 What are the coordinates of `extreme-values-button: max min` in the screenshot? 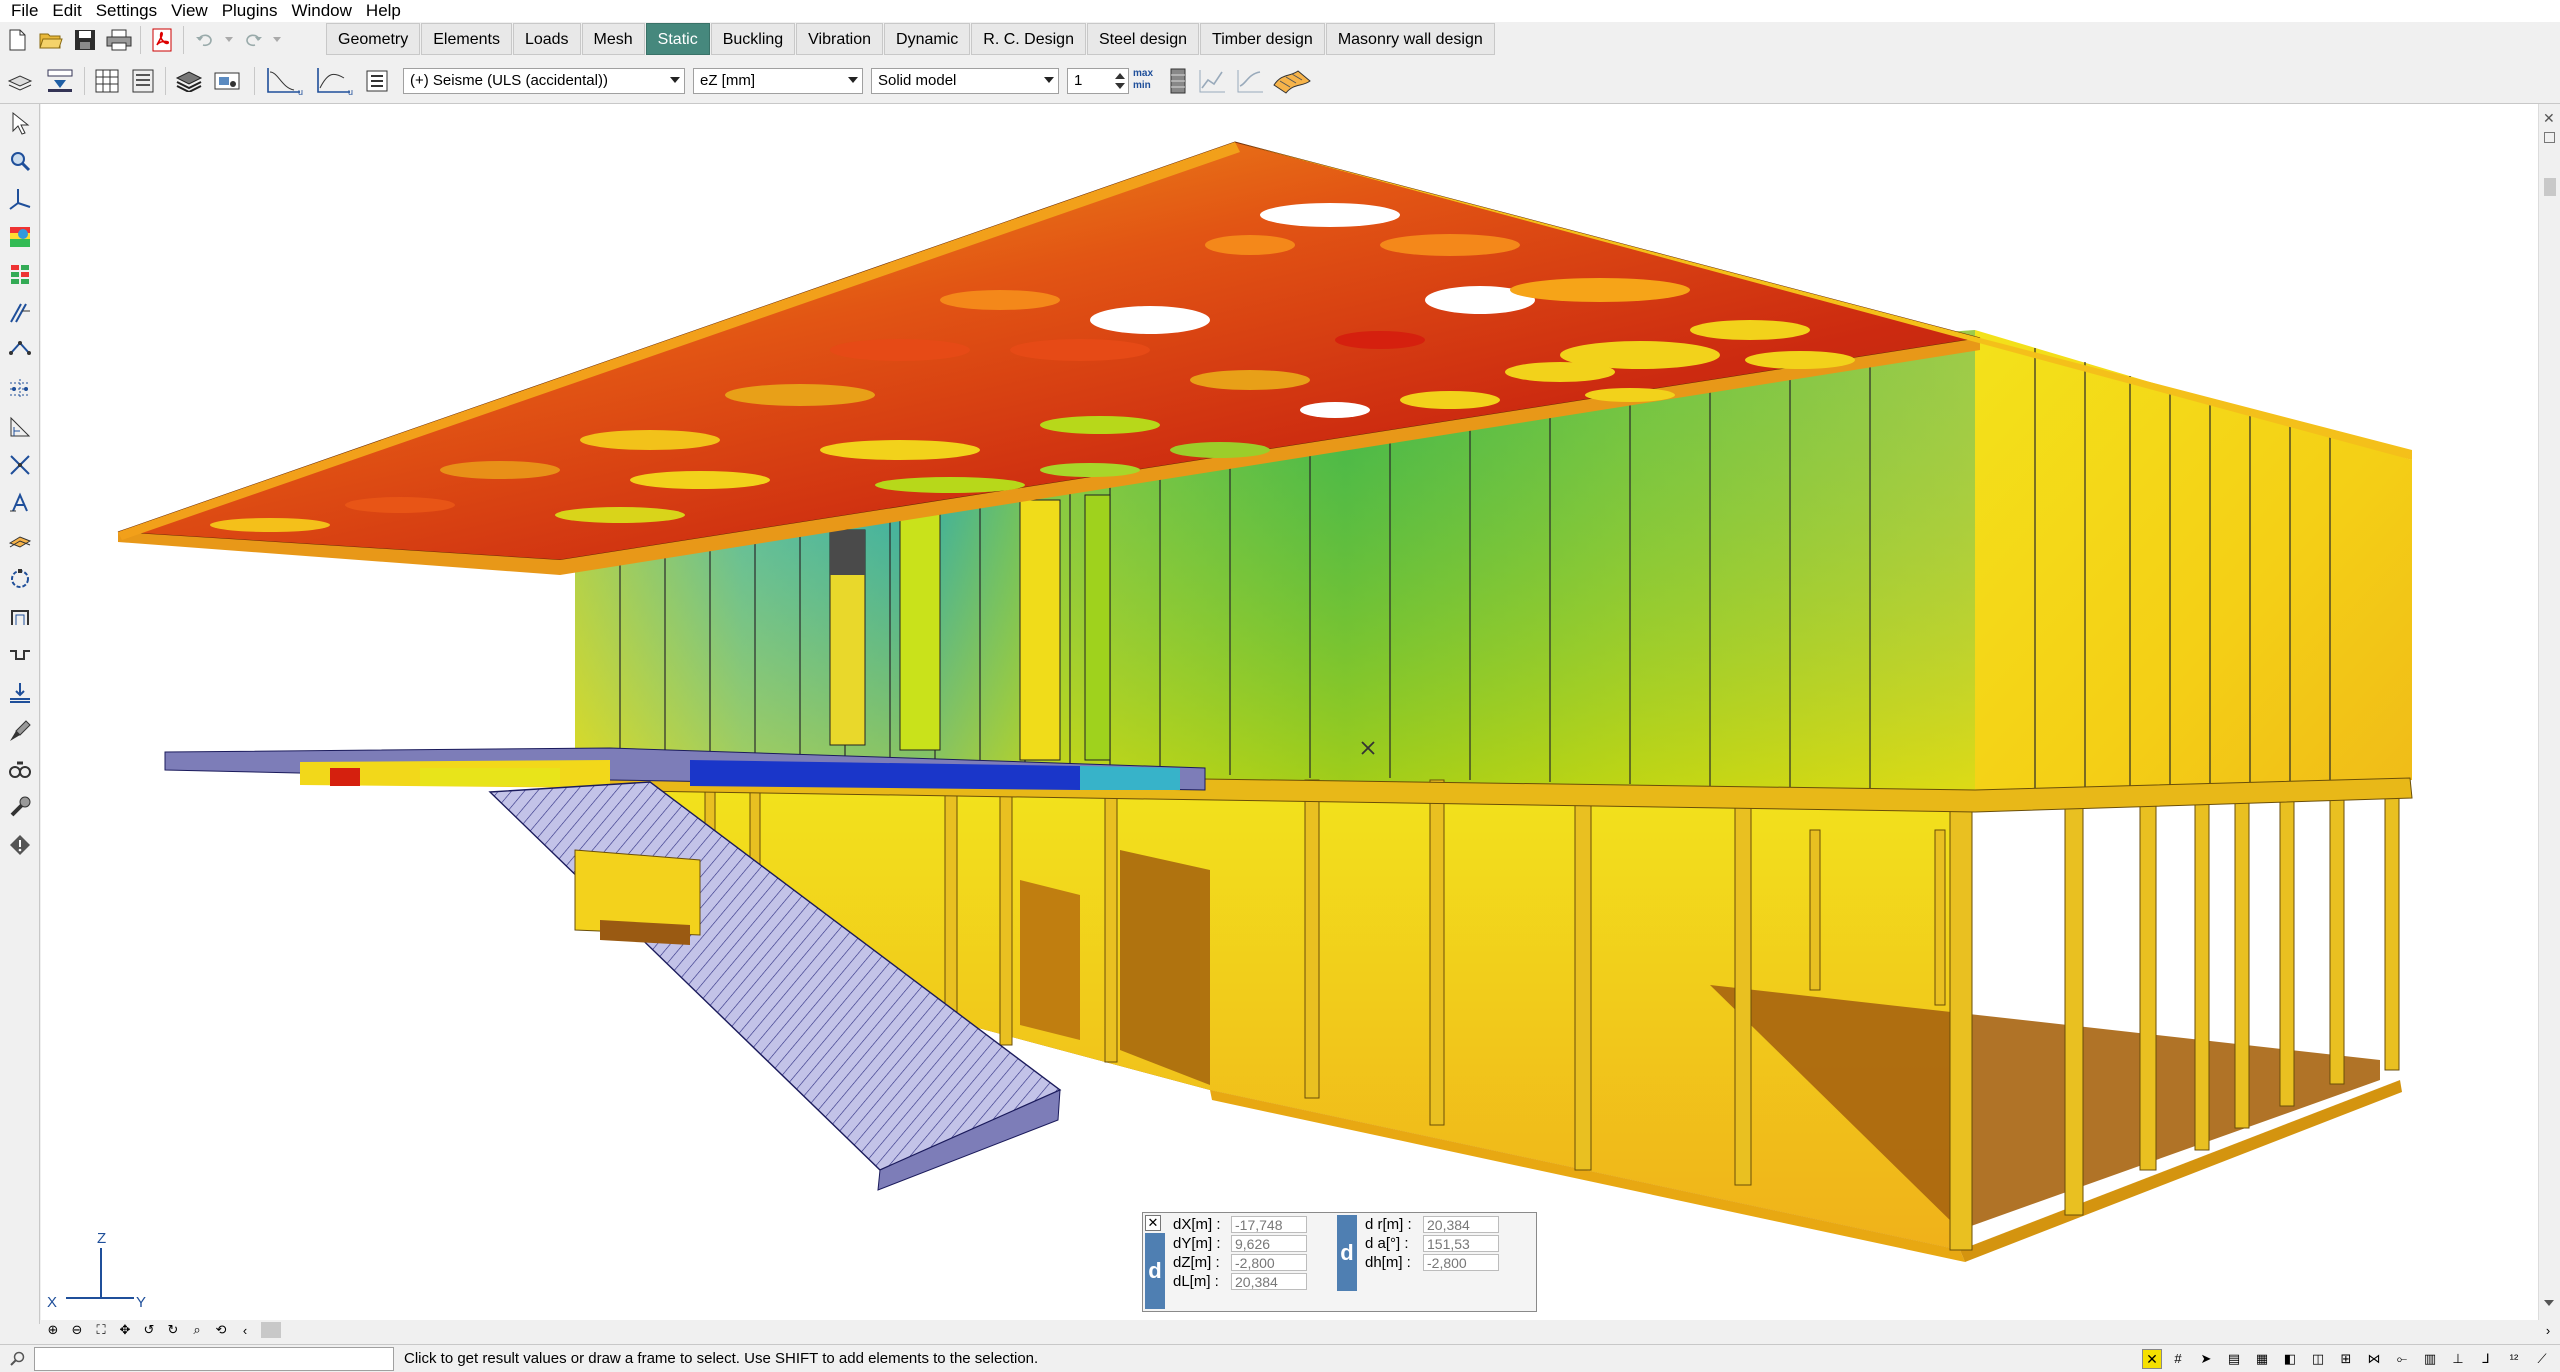 It's located at (1148, 81).